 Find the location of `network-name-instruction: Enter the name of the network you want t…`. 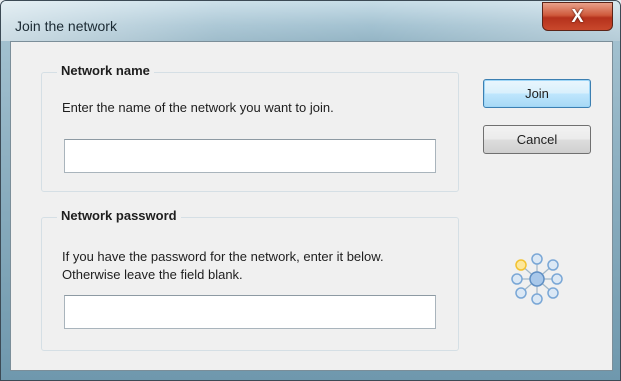

network-name-instruction: Enter the name of the network you want t… is located at coordinates (198, 107).